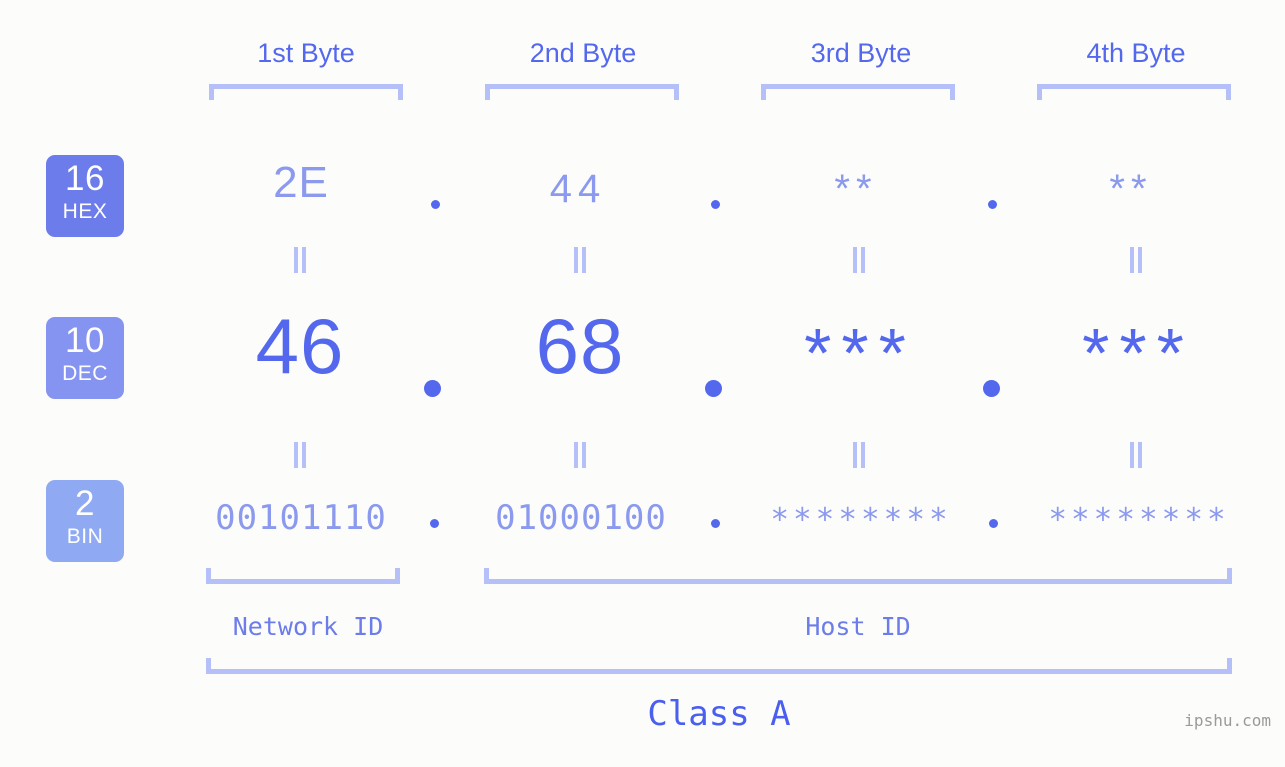  Describe the element at coordinates (858, 576) in the screenshot. I see `host-id-bracket` at that location.